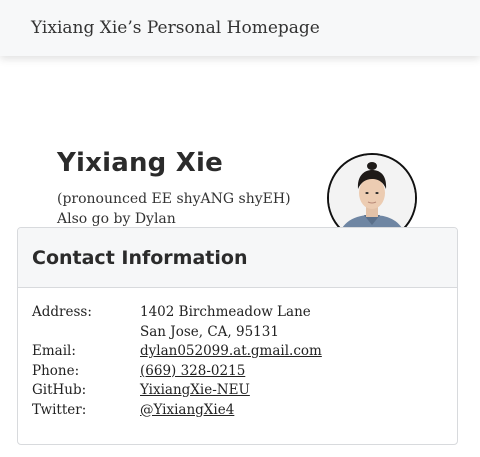 This screenshot has height=457, width=480. Describe the element at coordinates (140, 163) in the screenshot. I see `profile-name: Yixiang Xie` at that location.